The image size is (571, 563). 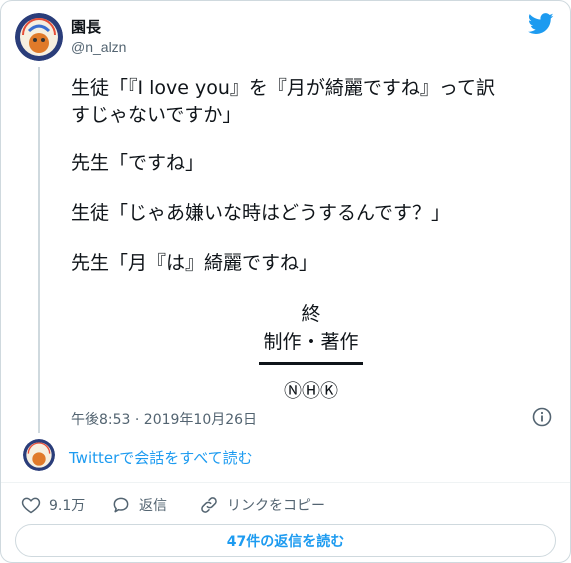 I want to click on author-avatar, so click(x=39, y=37).